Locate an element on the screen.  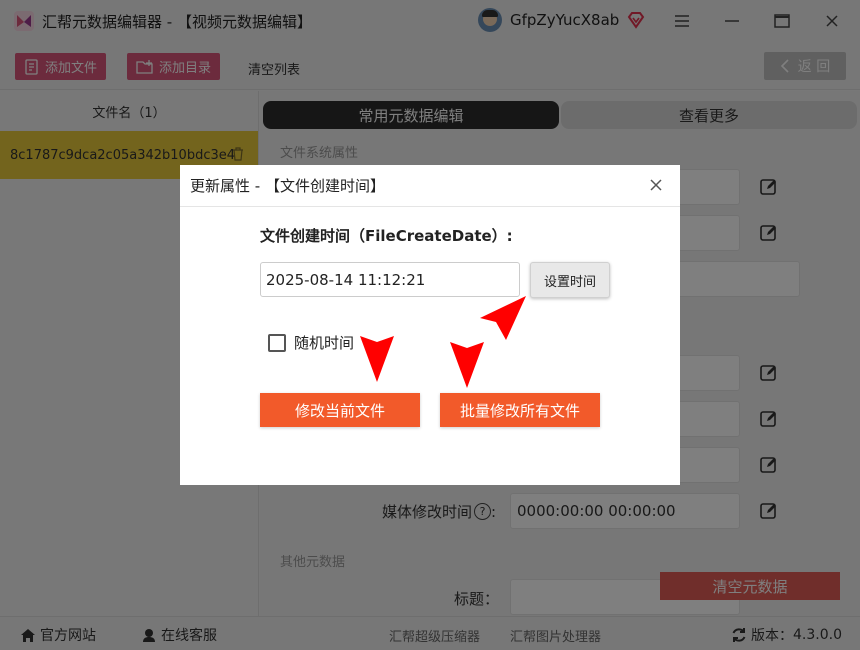
random-time-checkbox: 随机时间 is located at coordinates (311, 342).